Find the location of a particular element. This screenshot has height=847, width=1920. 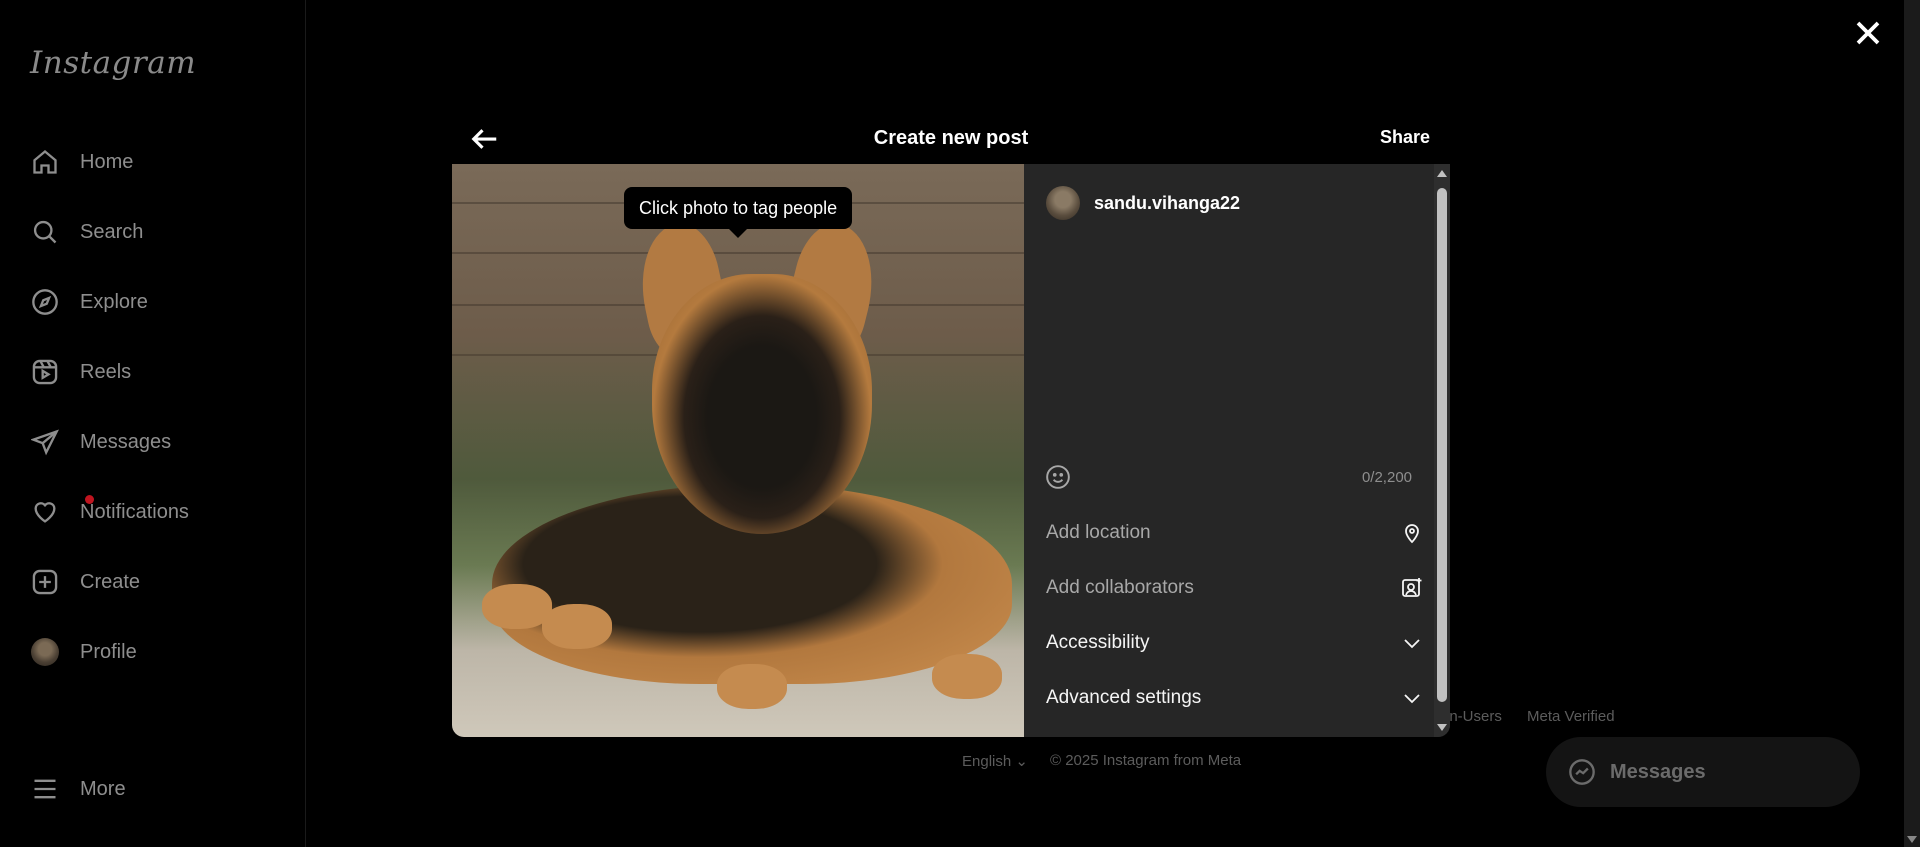

footer-link-partial: on-Users is located at coordinates (1471, 716).